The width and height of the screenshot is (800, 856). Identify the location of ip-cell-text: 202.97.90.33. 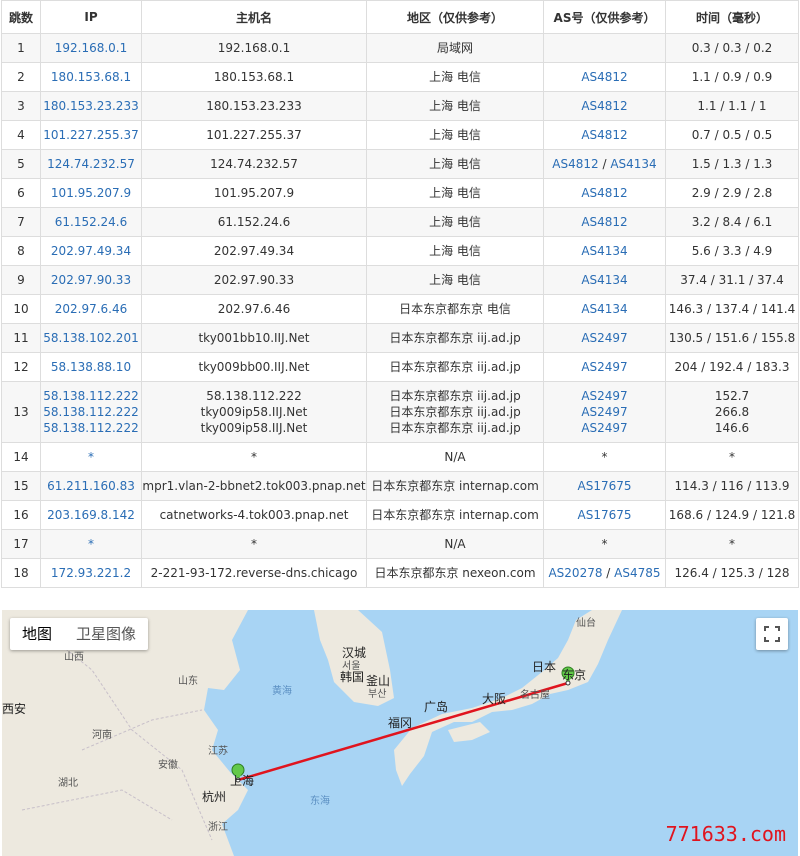
(91, 280).